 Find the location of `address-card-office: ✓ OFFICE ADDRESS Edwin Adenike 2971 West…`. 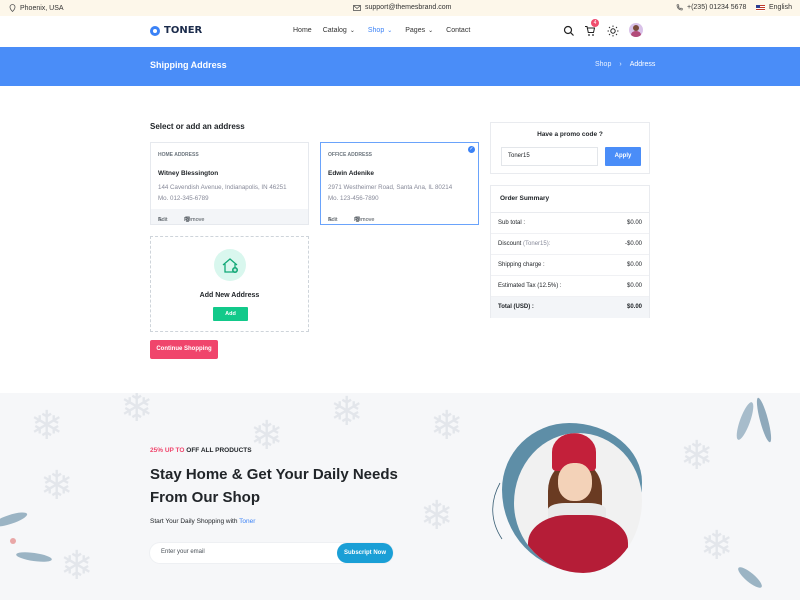

address-card-office: ✓ OFFICE ADDRESS Edwin Adenike 2971 West… is located at coordinates (399, 183).